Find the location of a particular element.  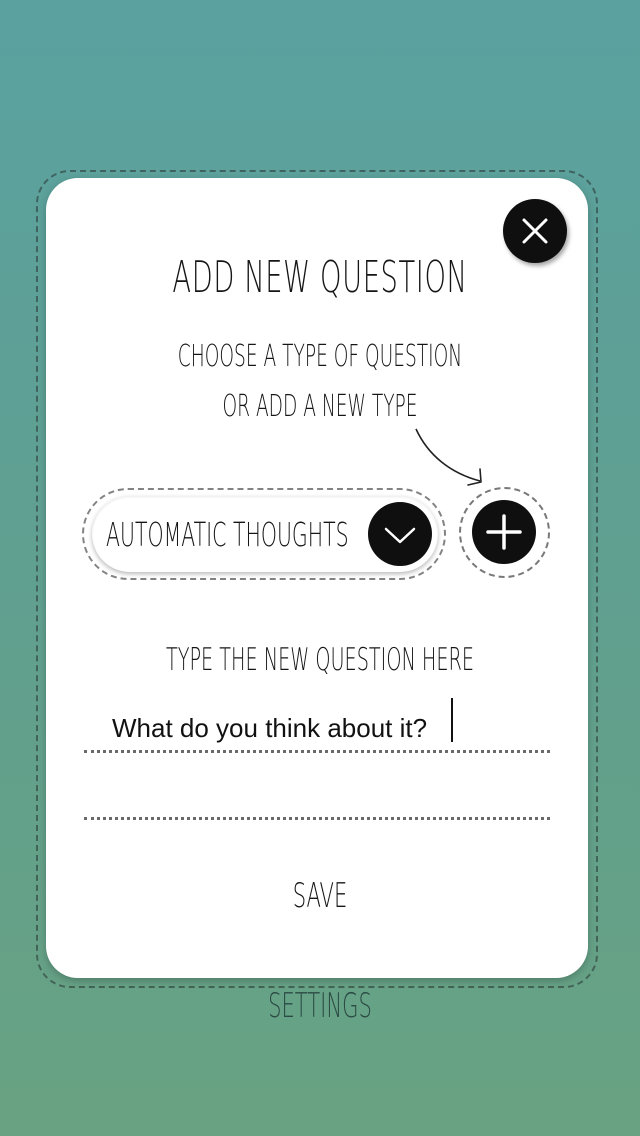

chevron-down-icon is located at coordinates (400, 535).